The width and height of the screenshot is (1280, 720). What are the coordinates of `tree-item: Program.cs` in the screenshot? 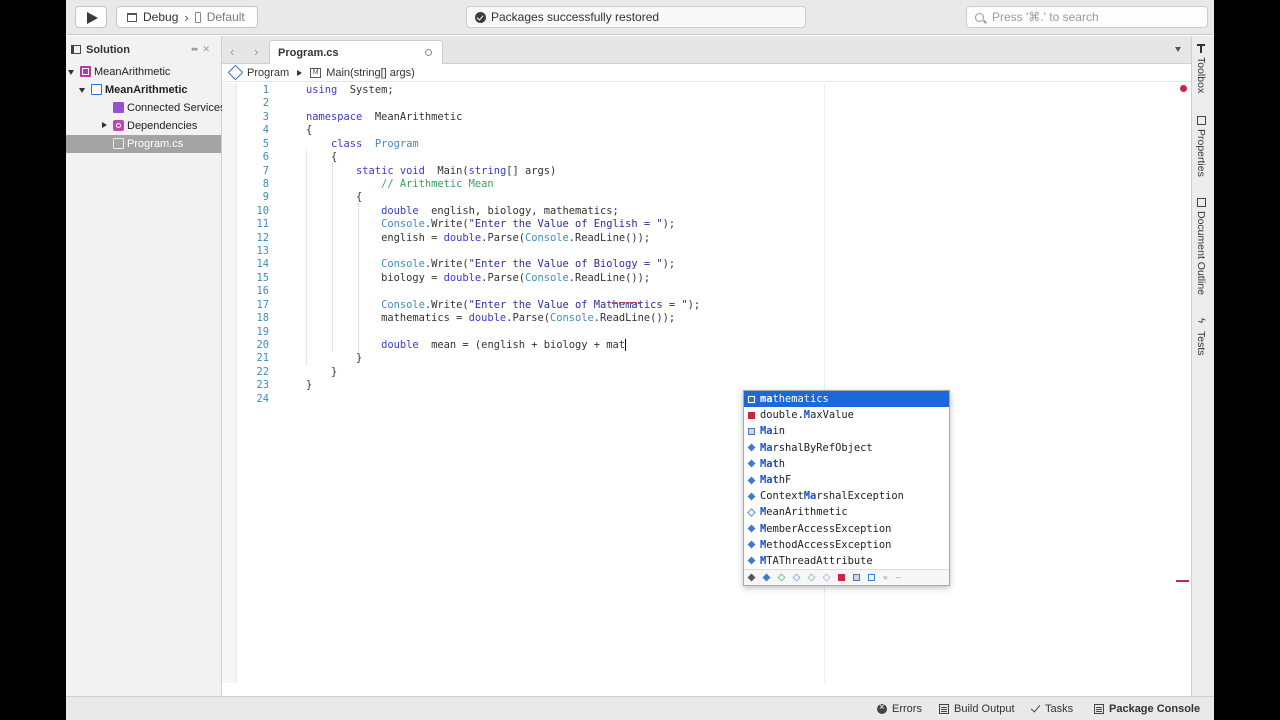 It's located at (143, 144).